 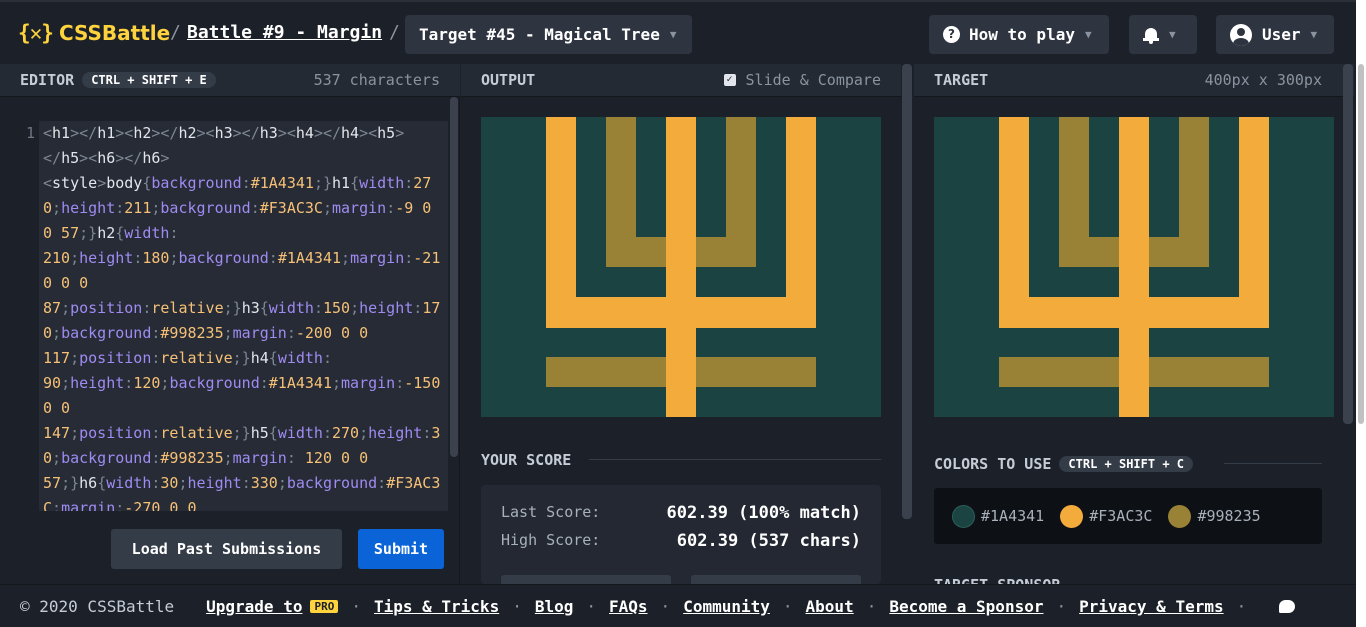 What do you see at coordinates (1229, 516) in the screenshot?
I see `color-code: #998235` at bounding box center [1229, 516].